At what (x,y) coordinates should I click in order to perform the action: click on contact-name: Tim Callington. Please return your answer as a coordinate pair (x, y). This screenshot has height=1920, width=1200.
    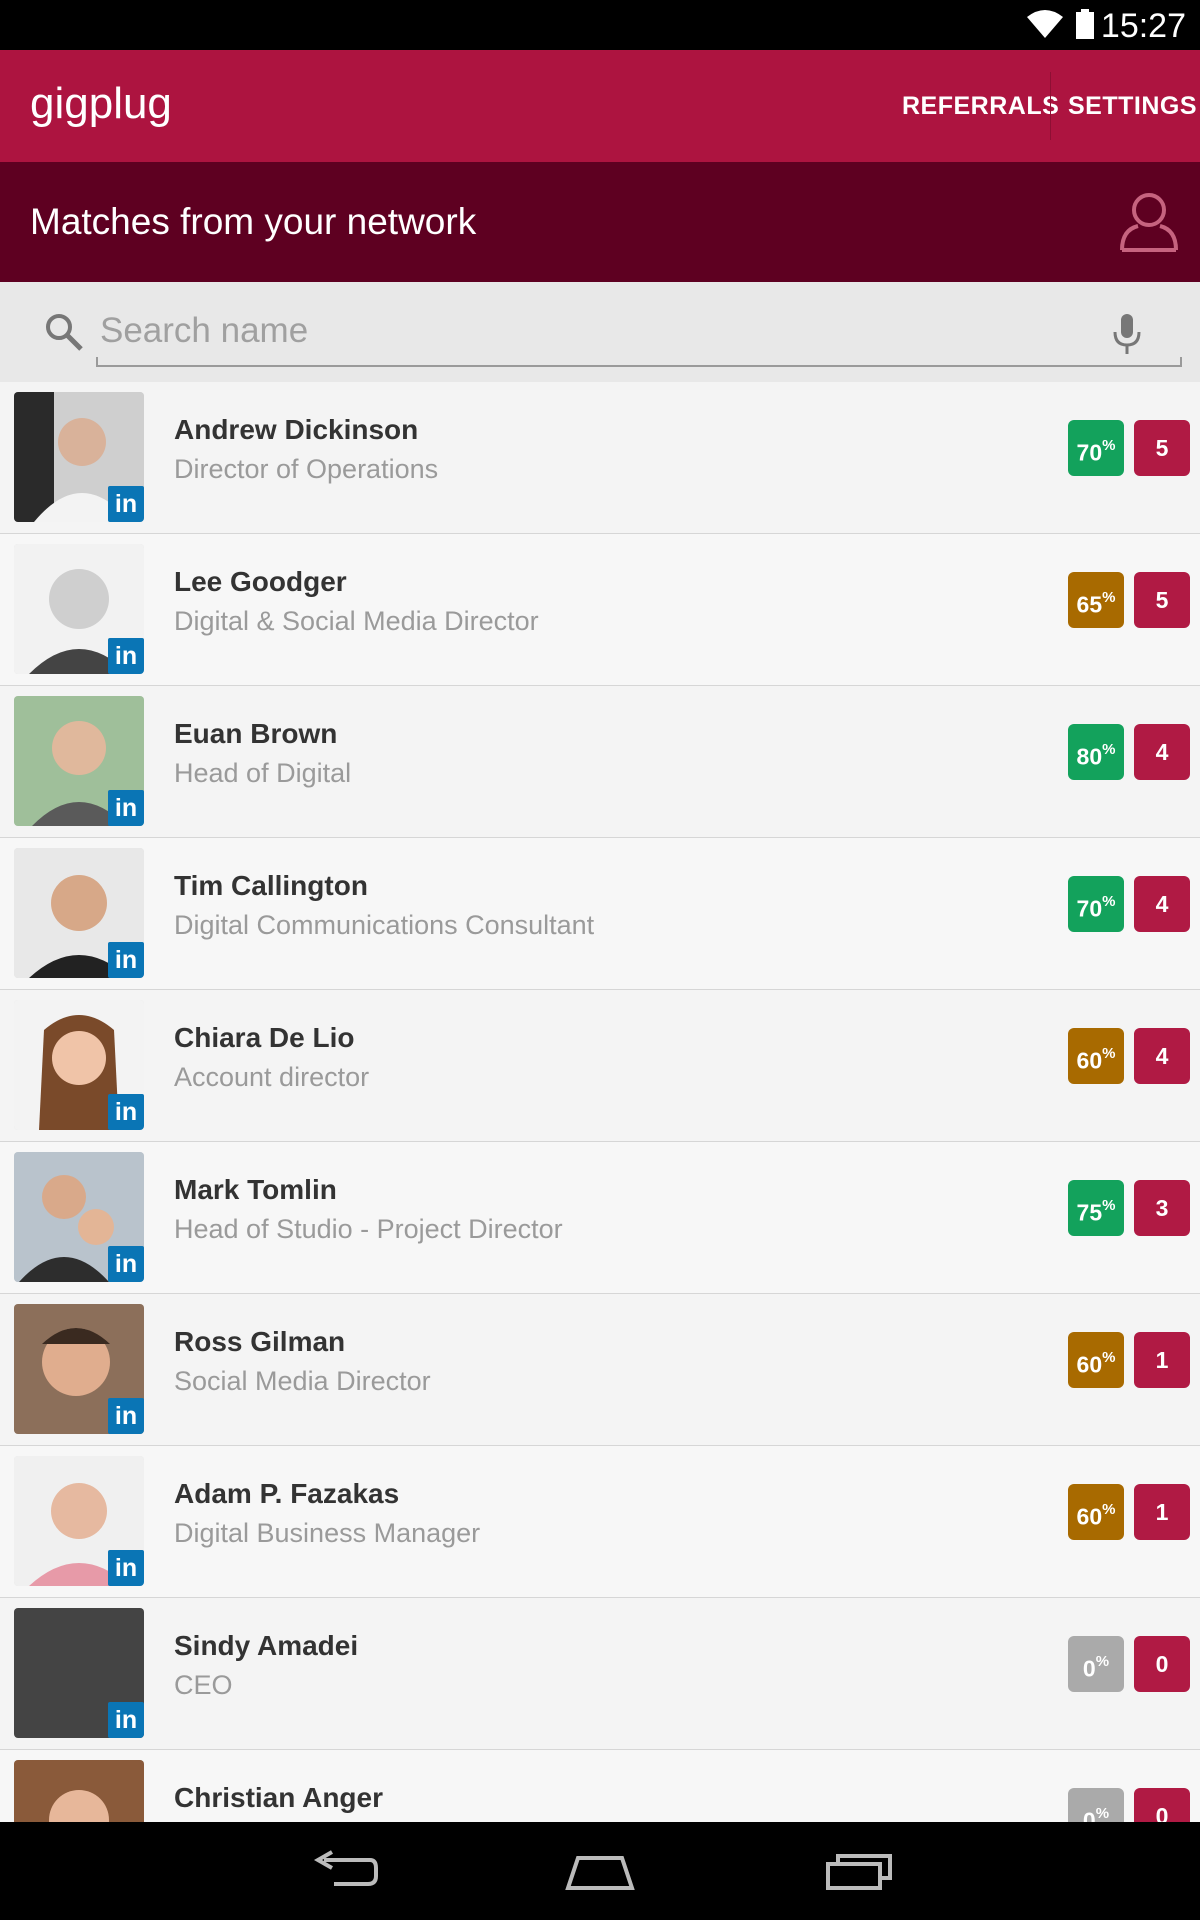
    Looking at the image, I should click on (271, 885).